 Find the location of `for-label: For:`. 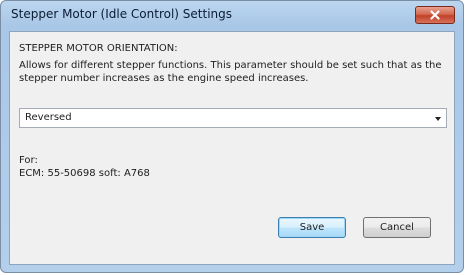

for-label: For: is located at coordinates (28, 160).